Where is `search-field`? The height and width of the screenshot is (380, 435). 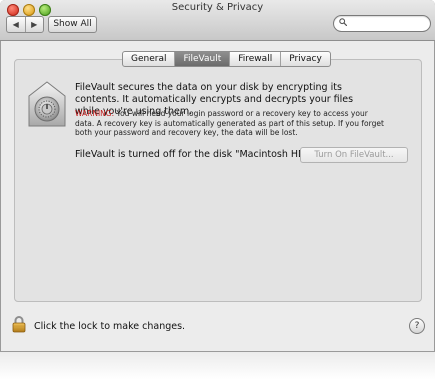 search-field is located at coordinates (382, 23).